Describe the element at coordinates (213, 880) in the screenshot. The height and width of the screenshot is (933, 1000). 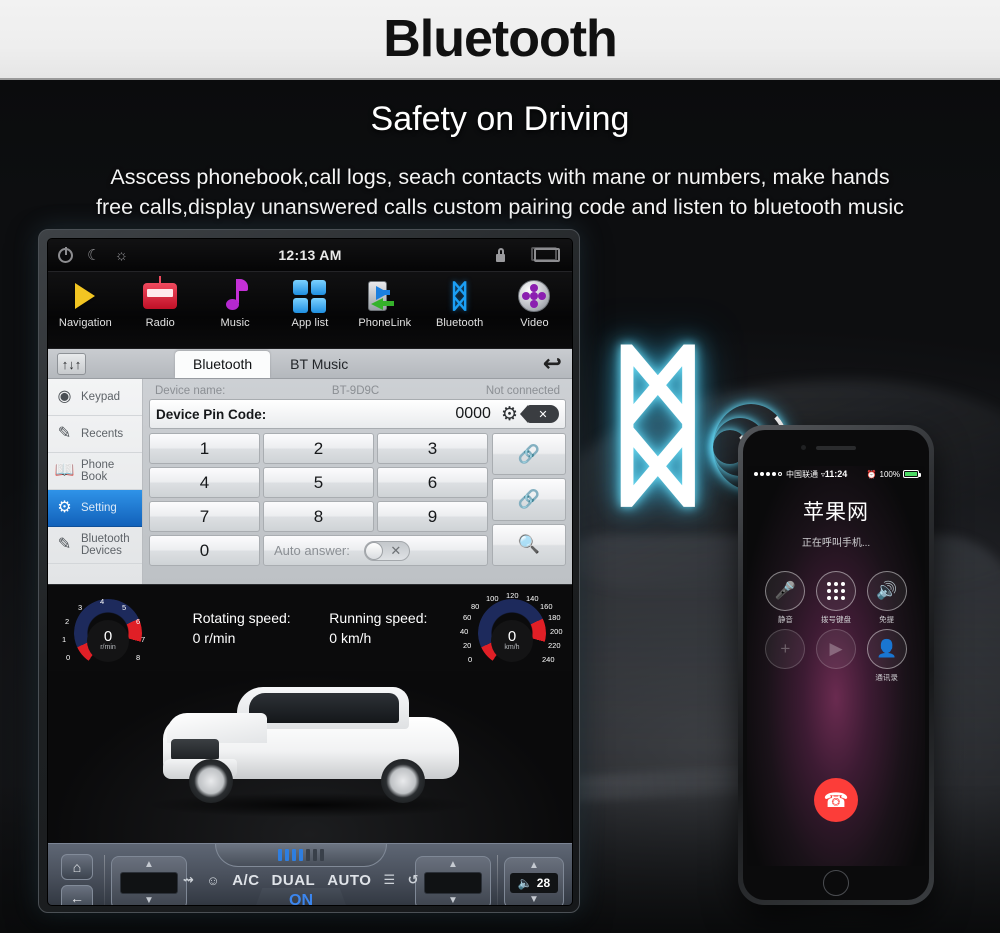
I see `defrost-front-icon: ☺` at that location.